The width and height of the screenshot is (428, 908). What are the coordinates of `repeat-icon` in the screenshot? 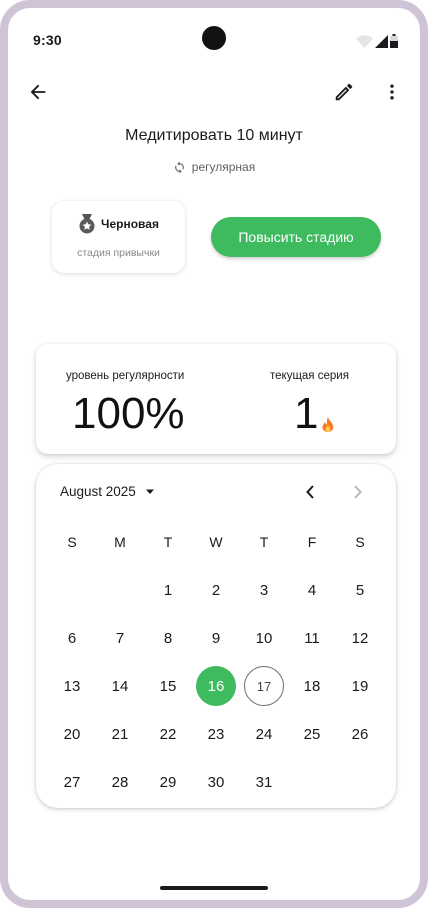 It's located at (179, 167).